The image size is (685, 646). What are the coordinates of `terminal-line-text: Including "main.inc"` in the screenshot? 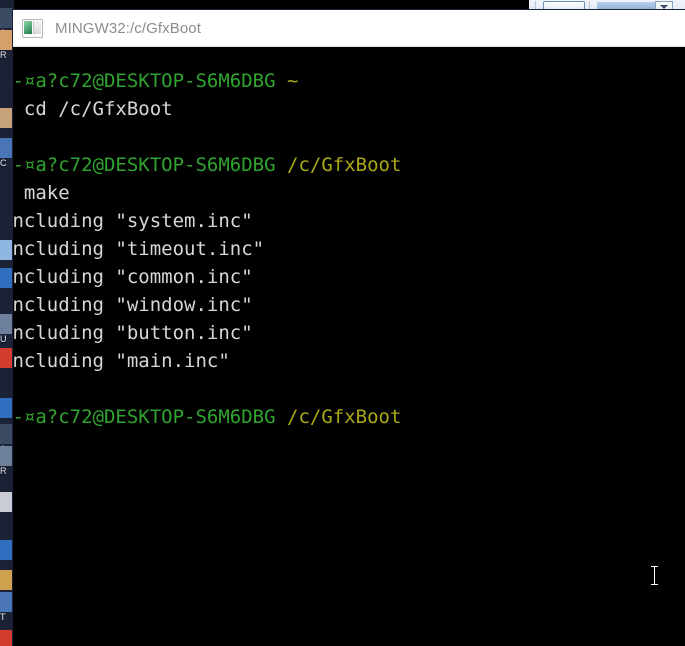 It's located at (121, 361).